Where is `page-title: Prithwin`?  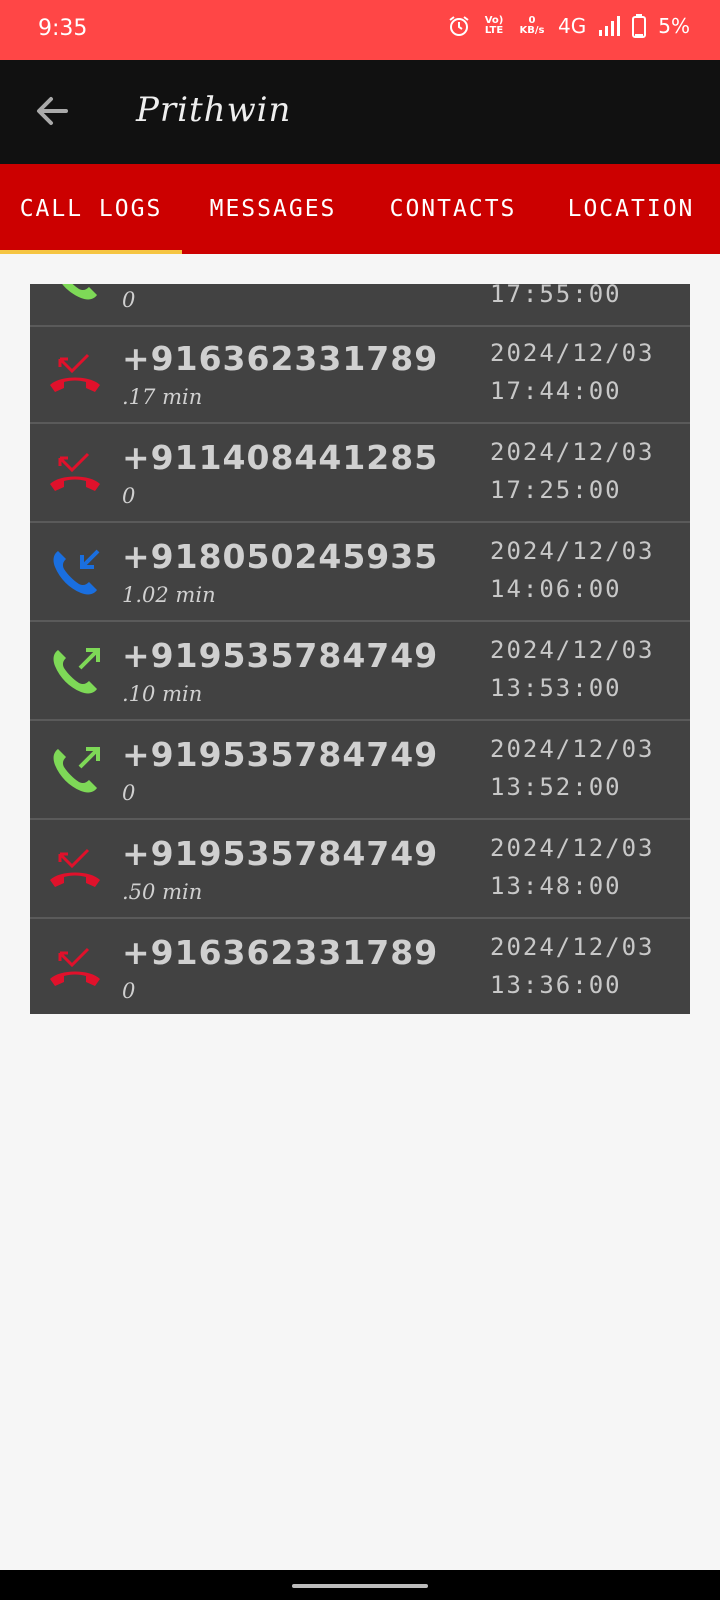
page-title: Prithwin is located at coordinates (214, 110).